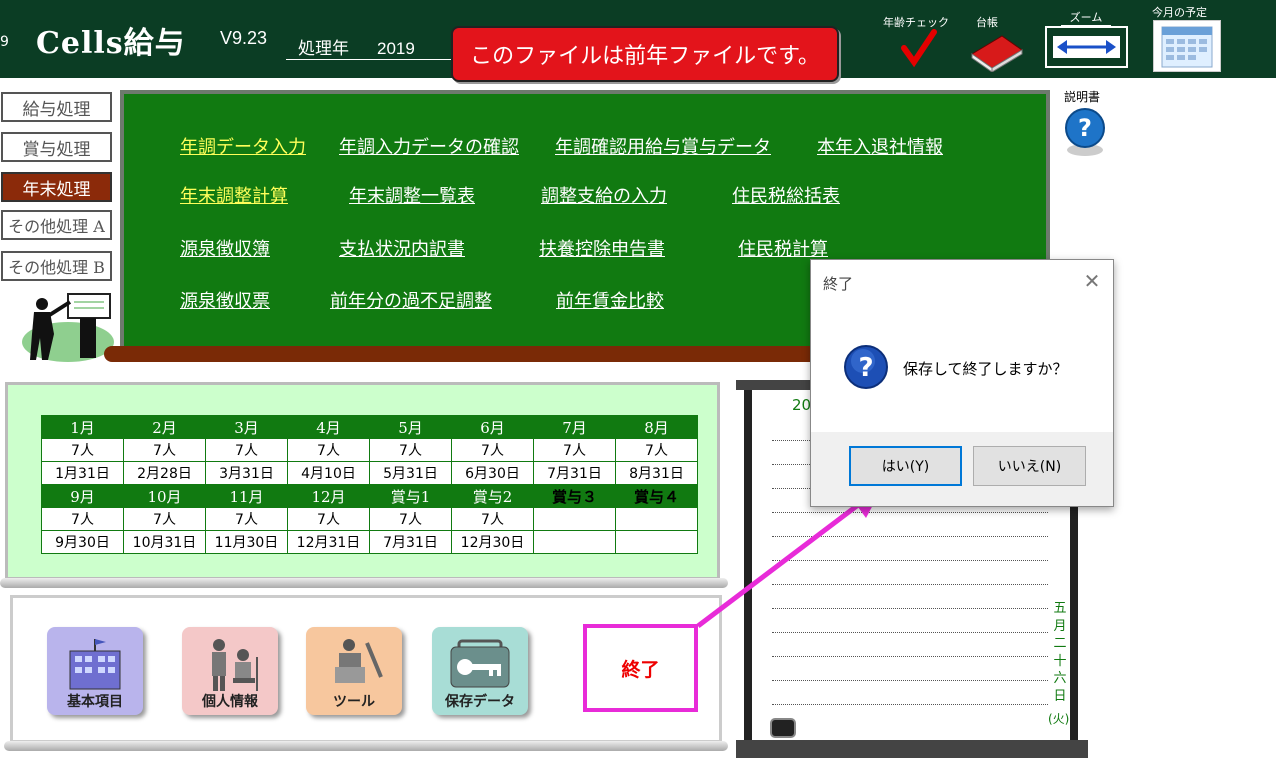 Image resolution: width=1276 pixels, height=771 pixels. I want to click on nav-bonus: 賞与処理, so click(56, 147).